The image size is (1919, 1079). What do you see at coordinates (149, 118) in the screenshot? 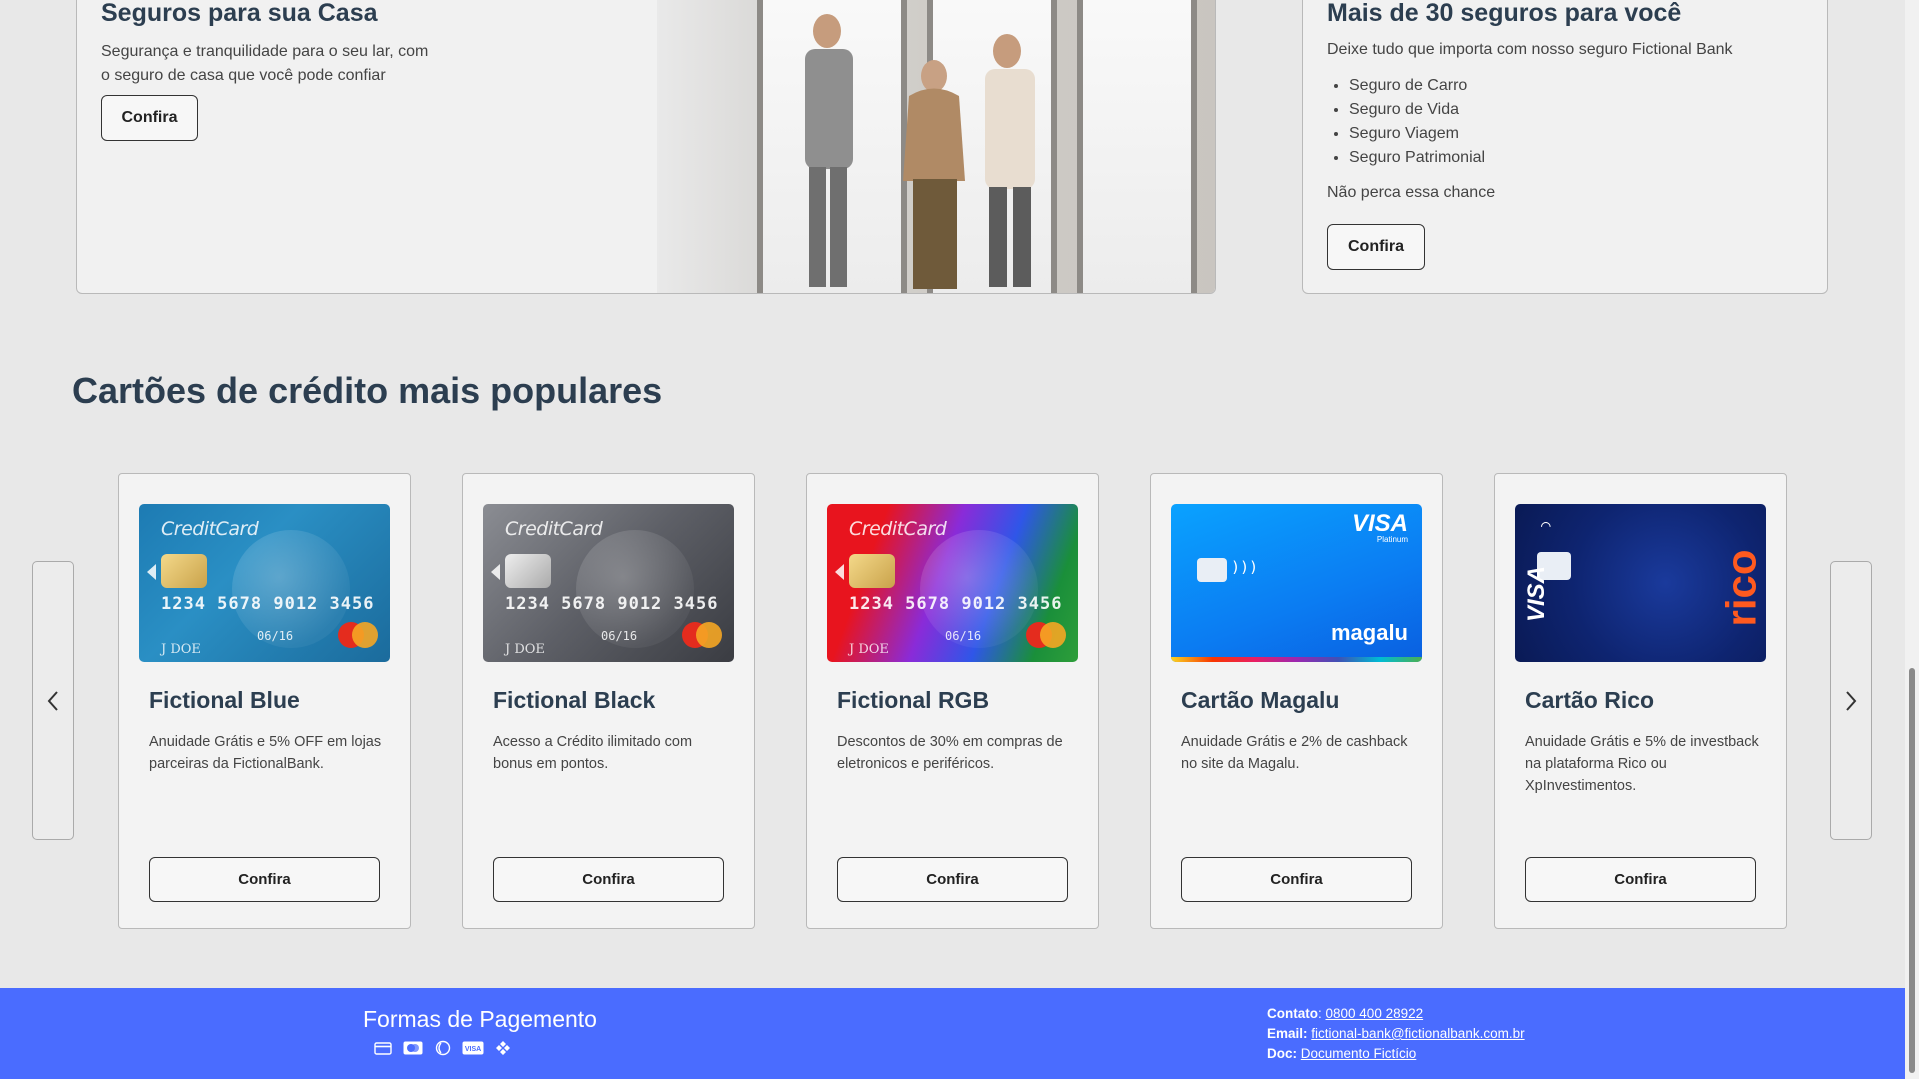
I see `home-insurance-confira-button: Confira` at bounding box center [149, 118].